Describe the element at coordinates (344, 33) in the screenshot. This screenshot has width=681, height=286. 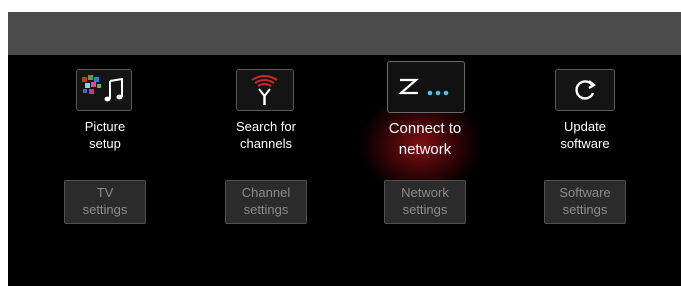
I see `header-bar` at that location.